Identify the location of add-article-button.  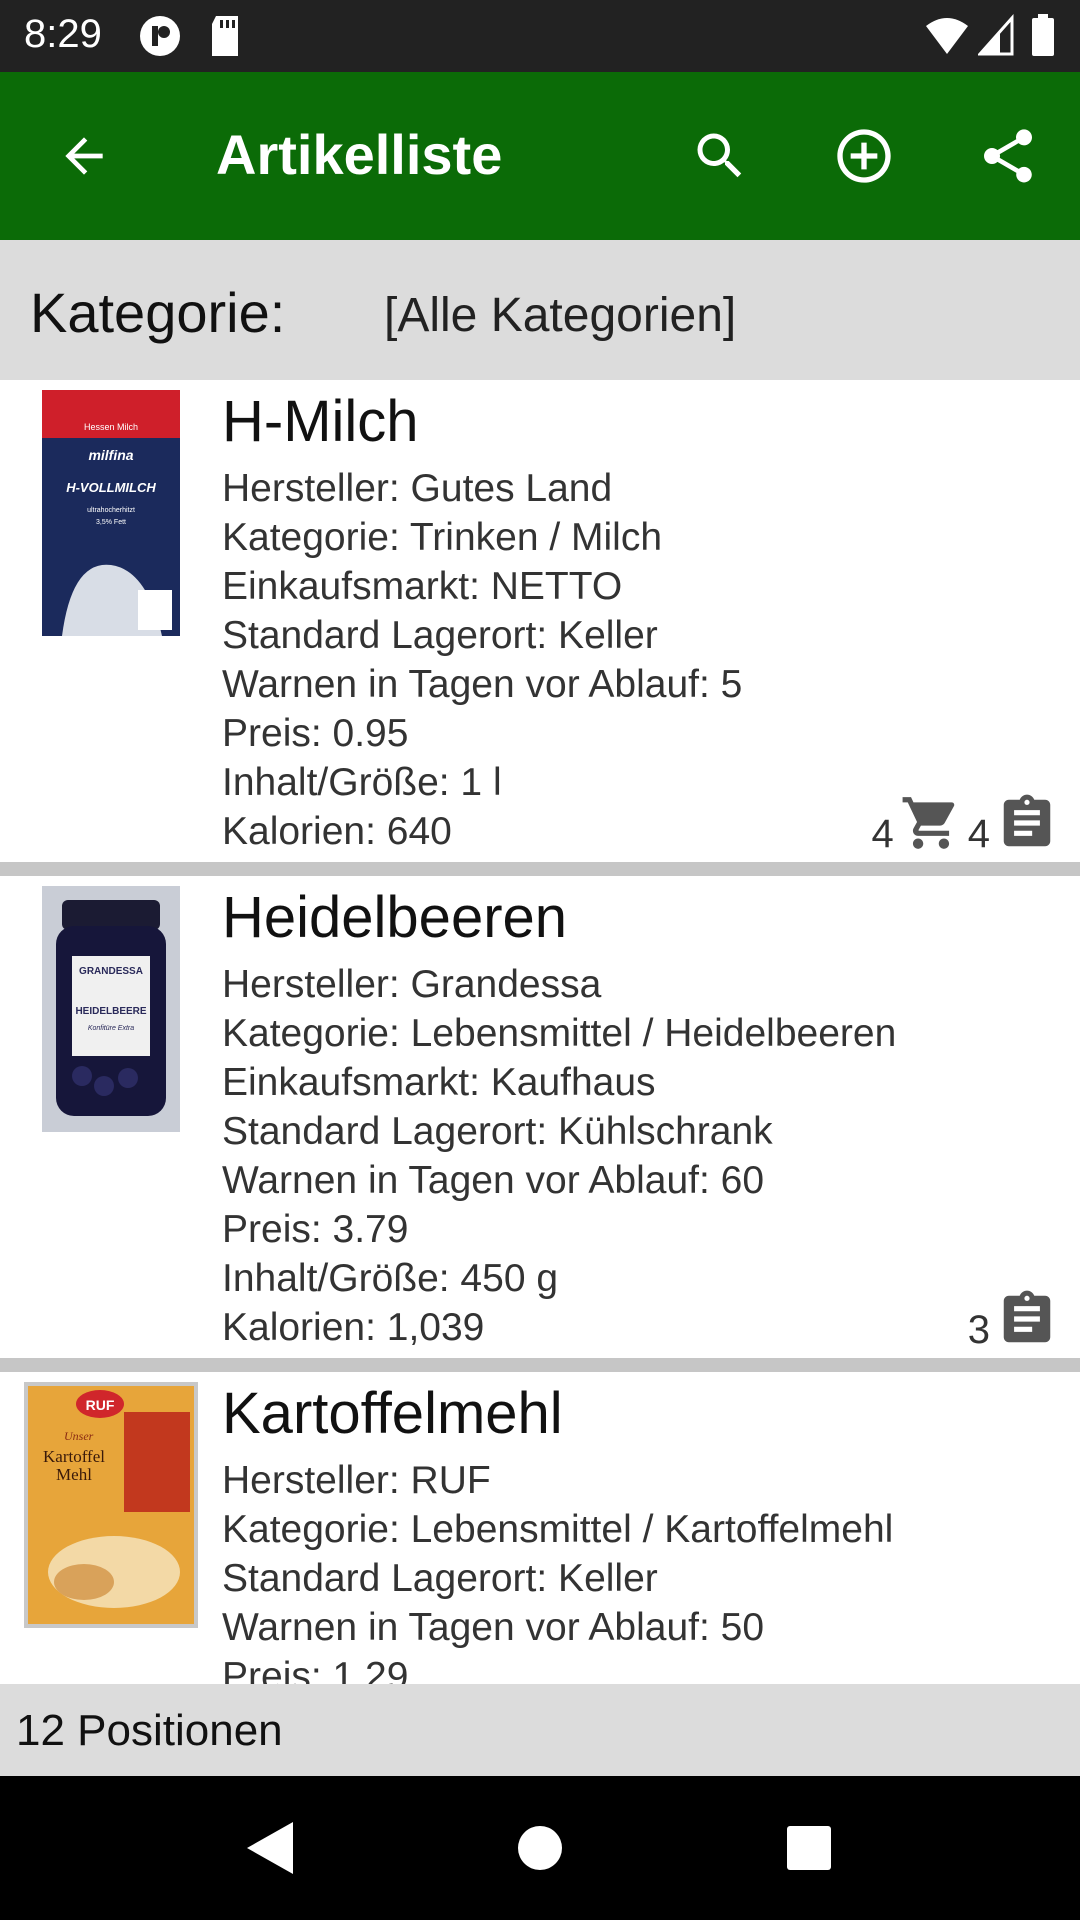
(864, 156).